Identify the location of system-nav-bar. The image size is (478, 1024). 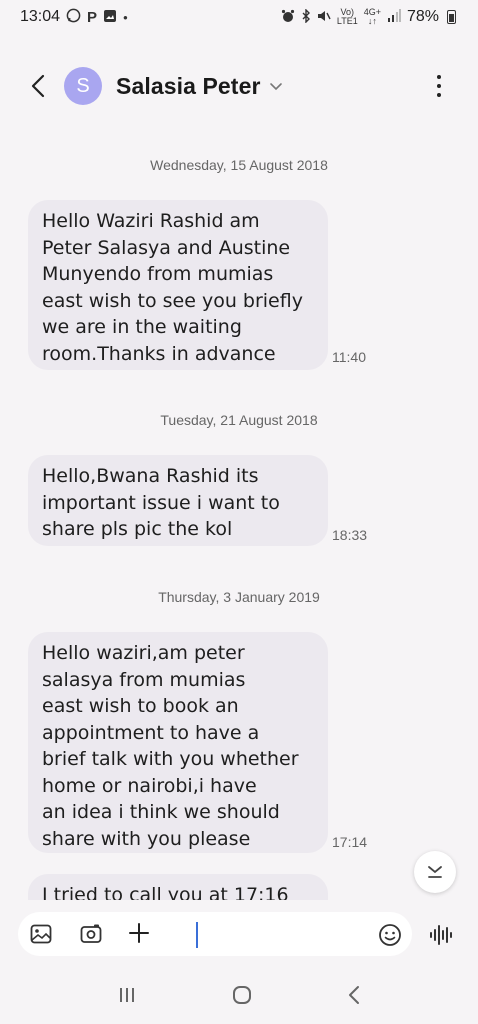
(239, 997).